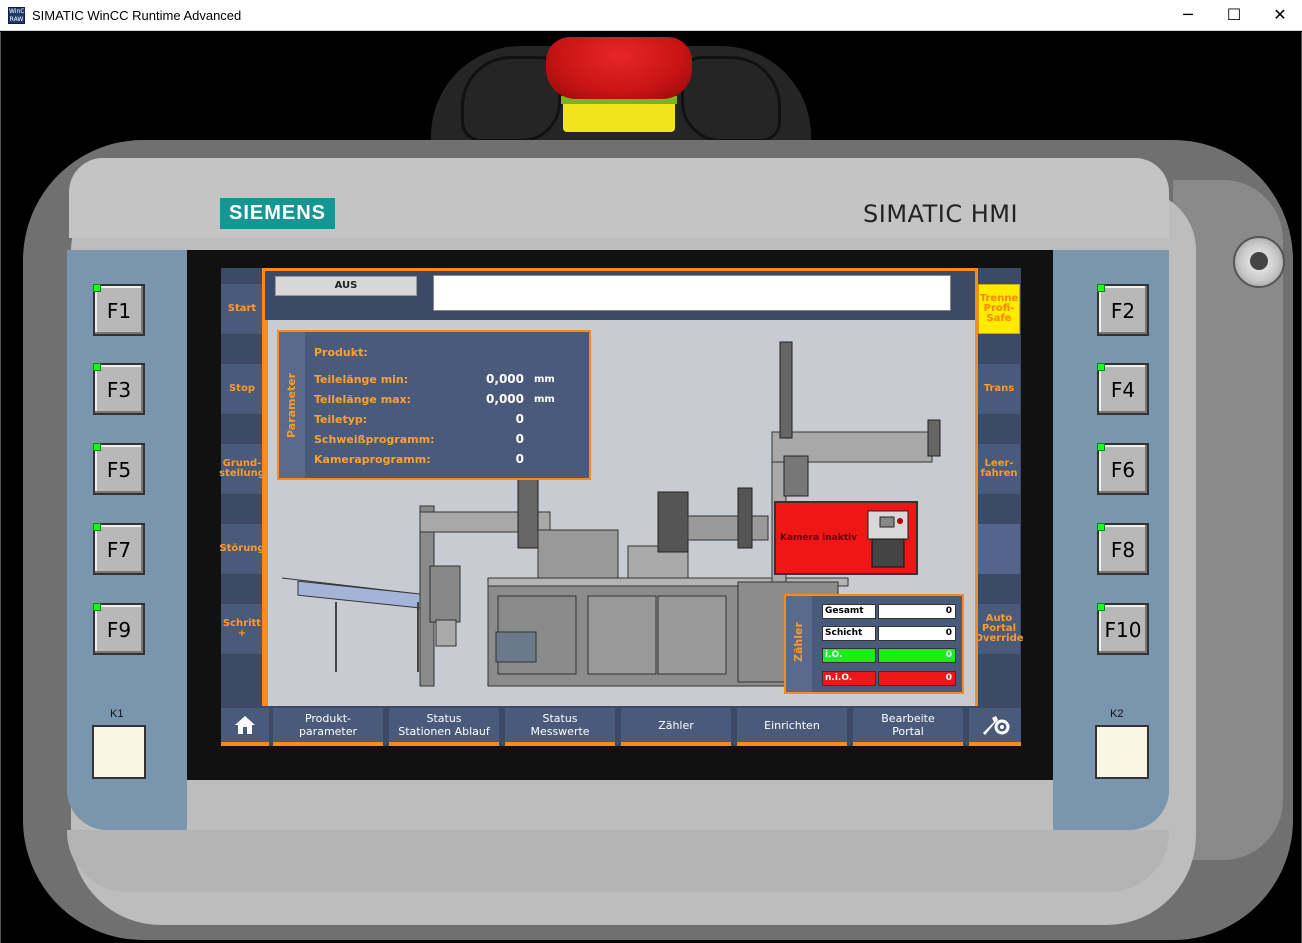 The width and height of the screenshot is (1302, 943). I want to click on softkey-empty, so click(999, 549).